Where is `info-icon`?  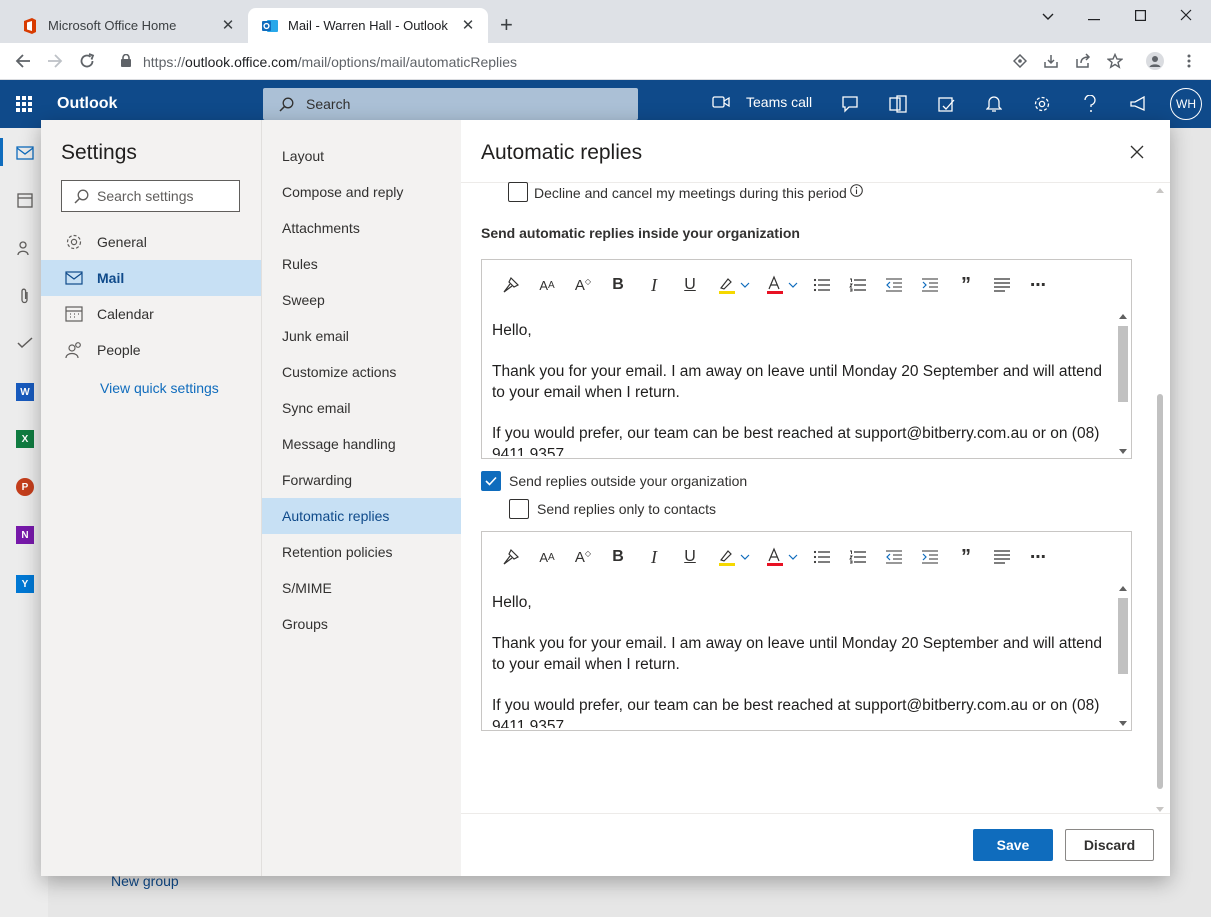 info-icon is located at coordinates (856, 190).